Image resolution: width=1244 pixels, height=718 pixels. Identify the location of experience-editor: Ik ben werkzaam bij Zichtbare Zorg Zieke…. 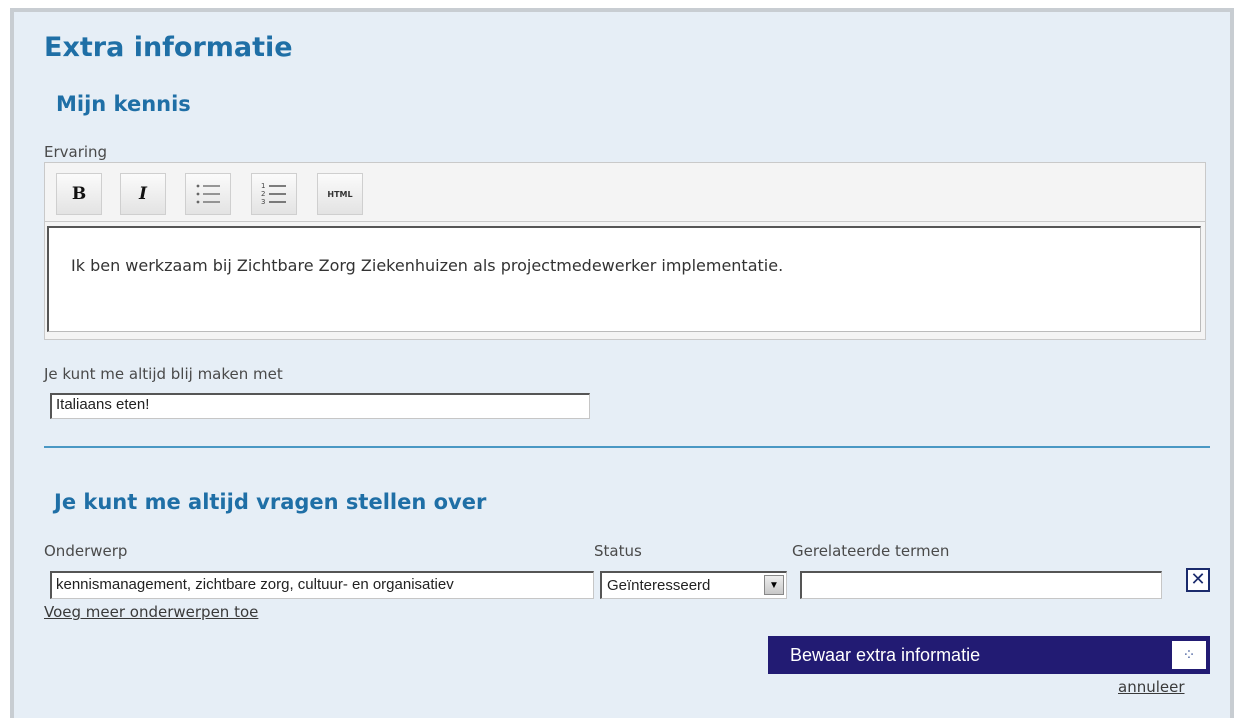
(624, 279).